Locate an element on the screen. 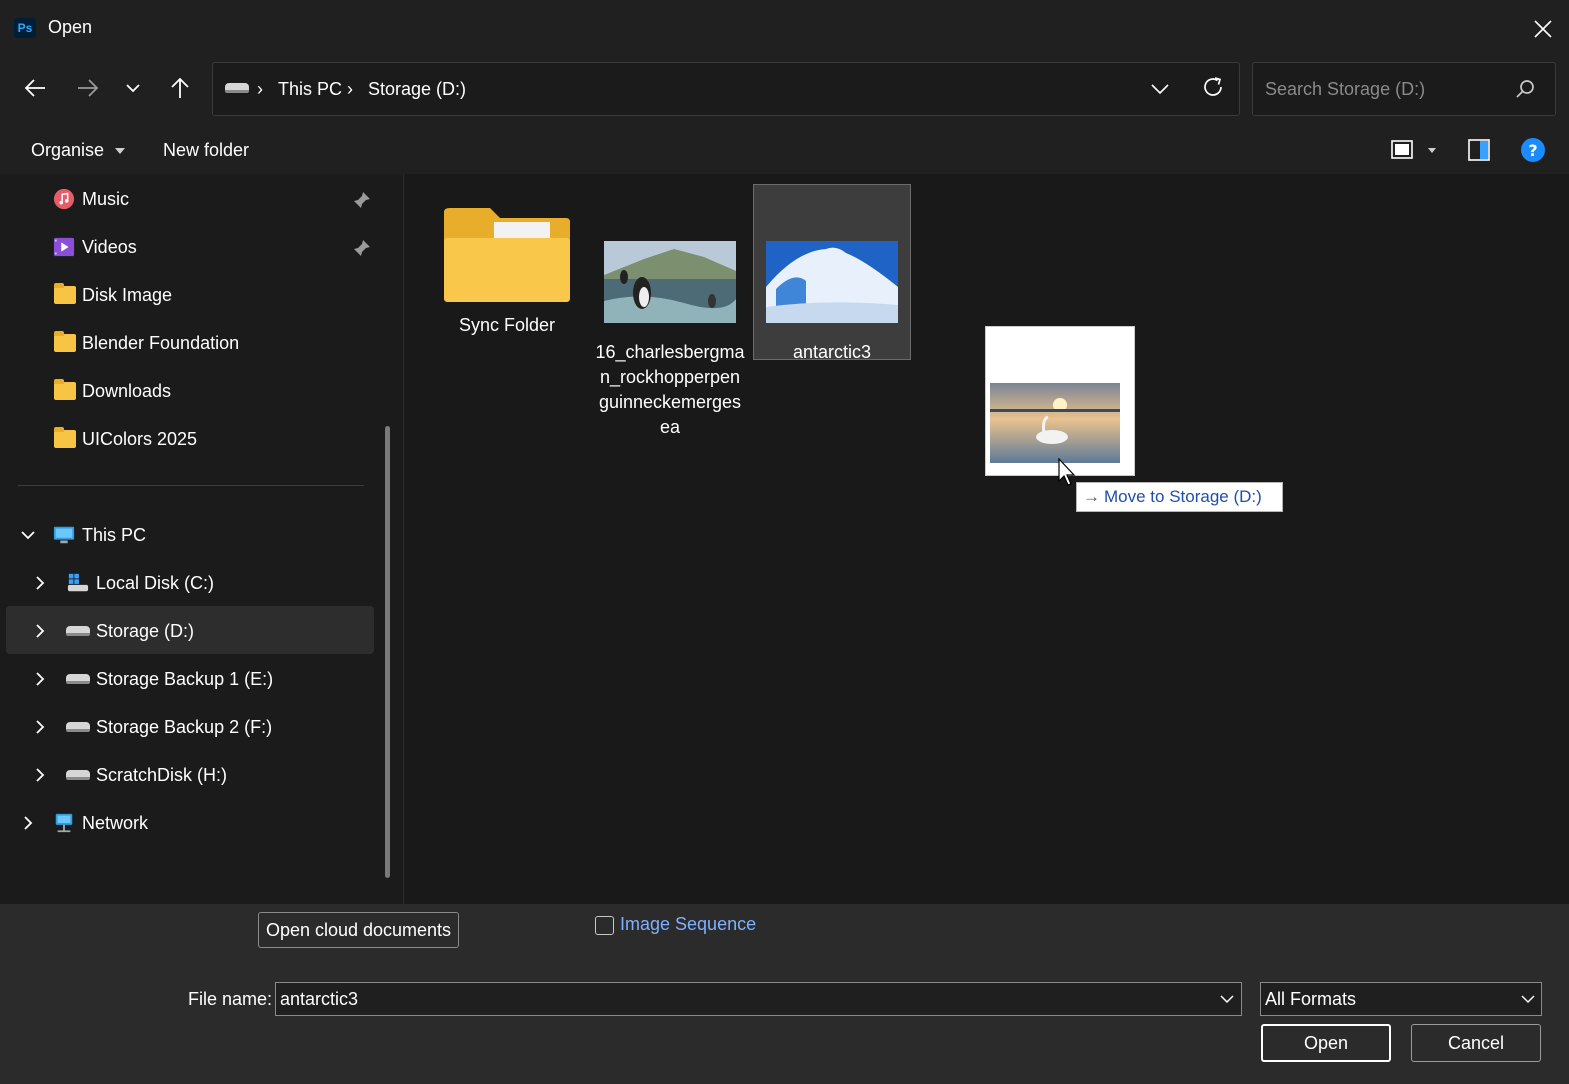 The image size is (1569, 1084). refresh-button is located at coordinates (1214, 88).